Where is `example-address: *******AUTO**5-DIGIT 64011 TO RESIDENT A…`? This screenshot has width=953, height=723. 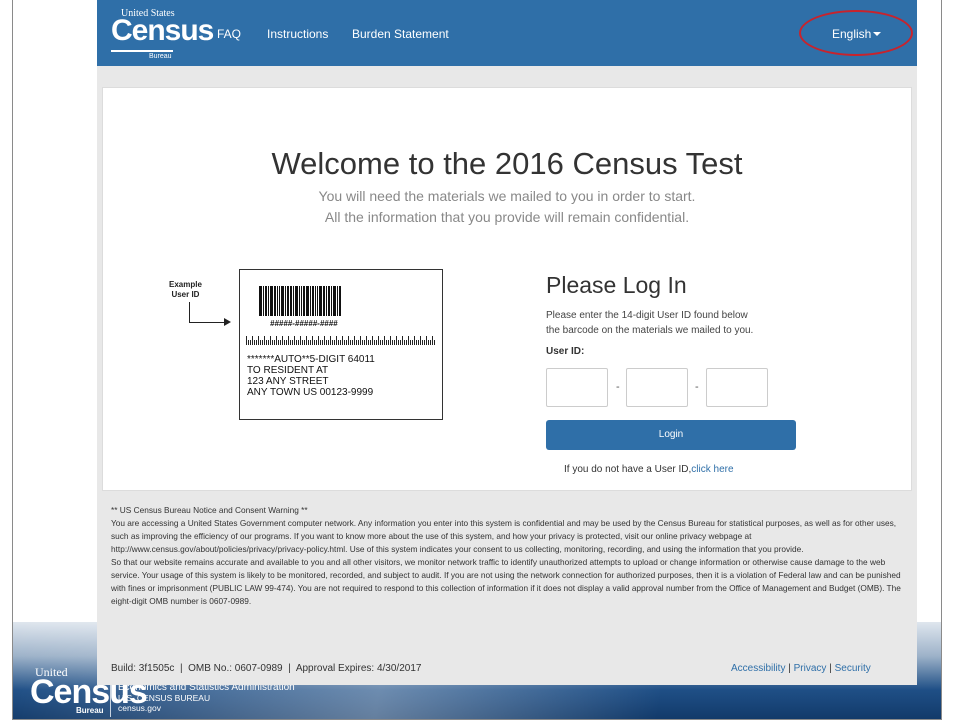 example-address: *******AUTO**5-DIGIT 64011 TO RESIDENT A… is located at coordinates (311, 376).